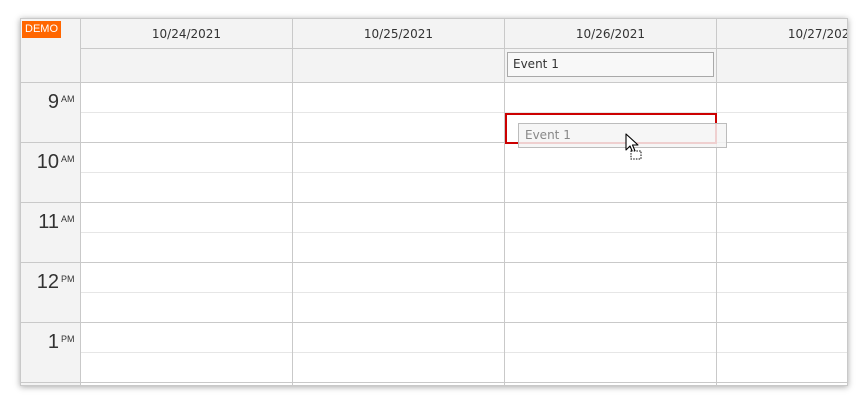 This screenshot has width=860, height=402. I want to click on hour-number: 1, so click(53, 342).